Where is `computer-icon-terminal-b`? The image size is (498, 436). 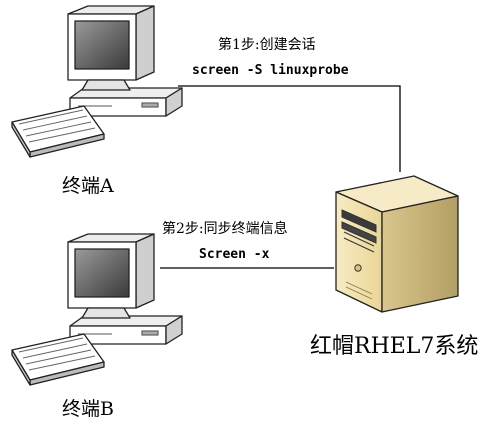 computer-icon-terminal-b is located at coordinates (97, 309).